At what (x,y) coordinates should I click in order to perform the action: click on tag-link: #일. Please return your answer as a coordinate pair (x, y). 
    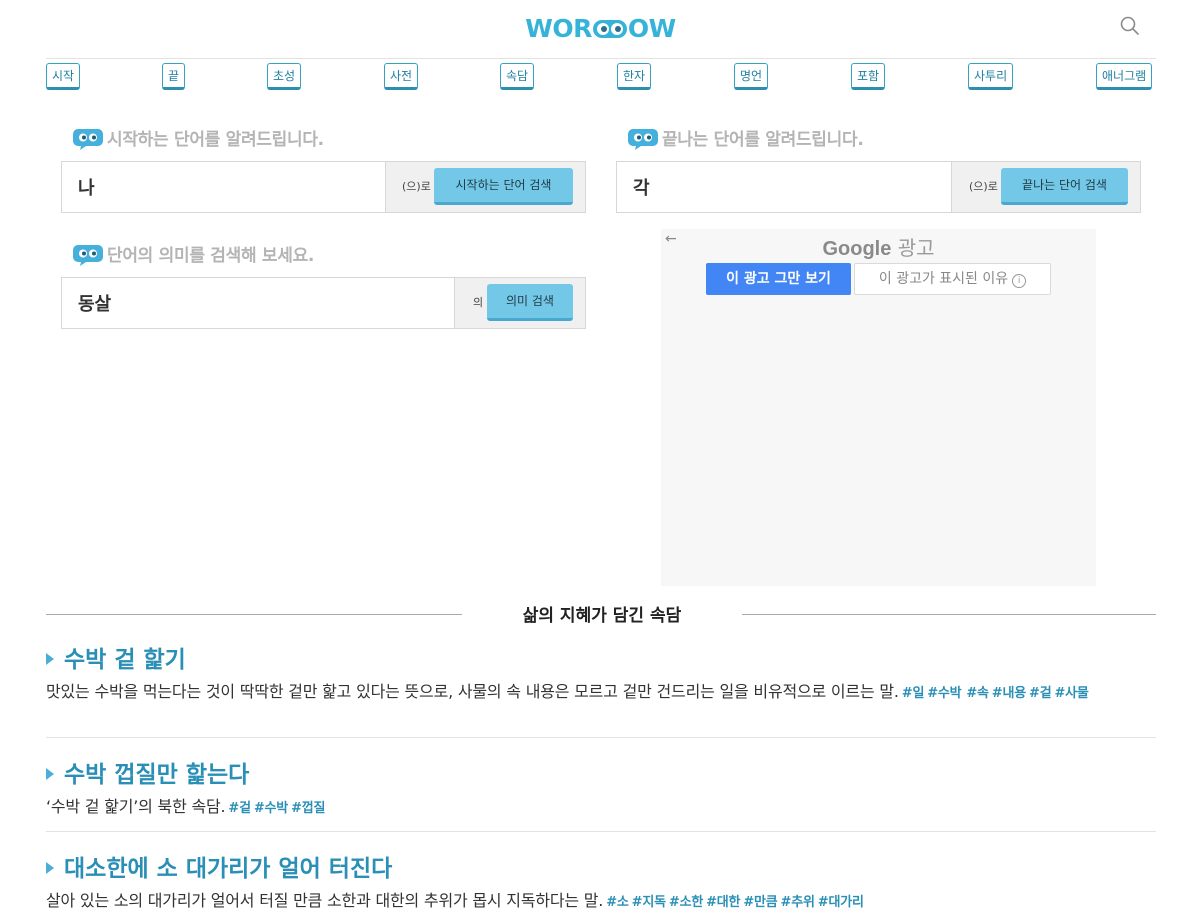
    Looking at the image, I should click on (913, 693).